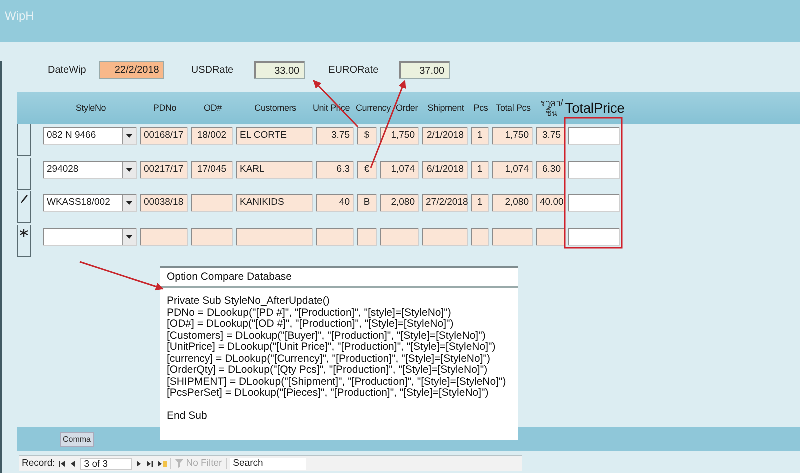 The width and height of the screenshot is (800, 473). What do you see at coordinates (274, 203) in the screenshot?
I see `table-cell: KANIKIDS` at bounding box center [274, 203].